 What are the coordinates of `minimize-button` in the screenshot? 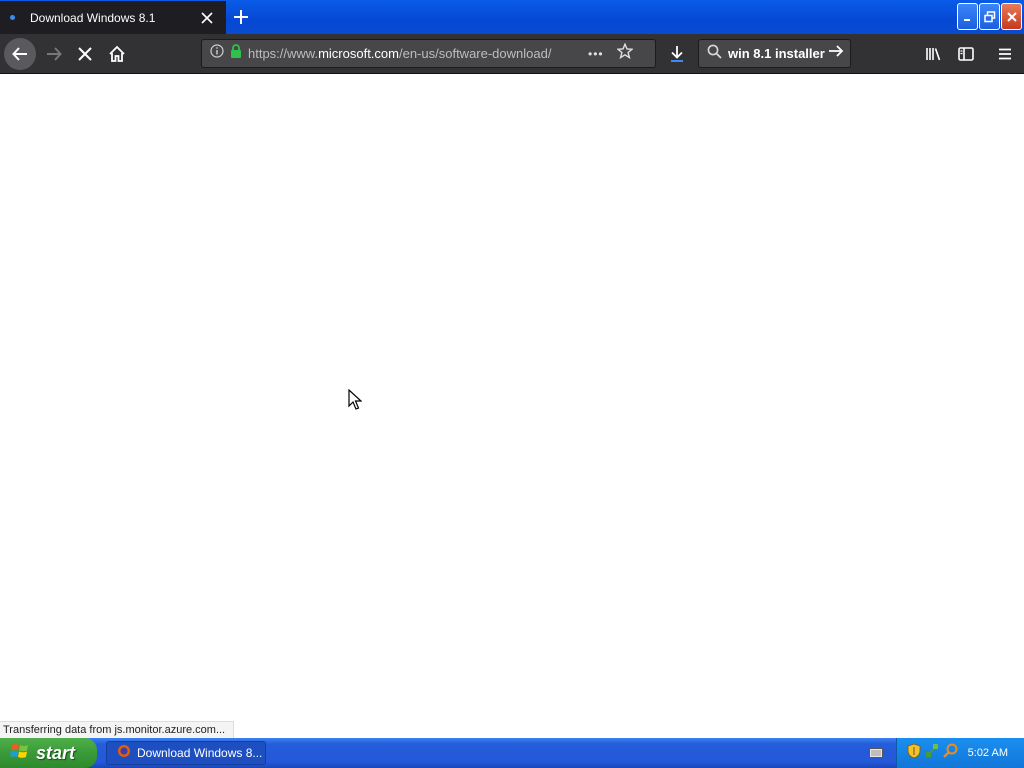 It's located at (967, 16).